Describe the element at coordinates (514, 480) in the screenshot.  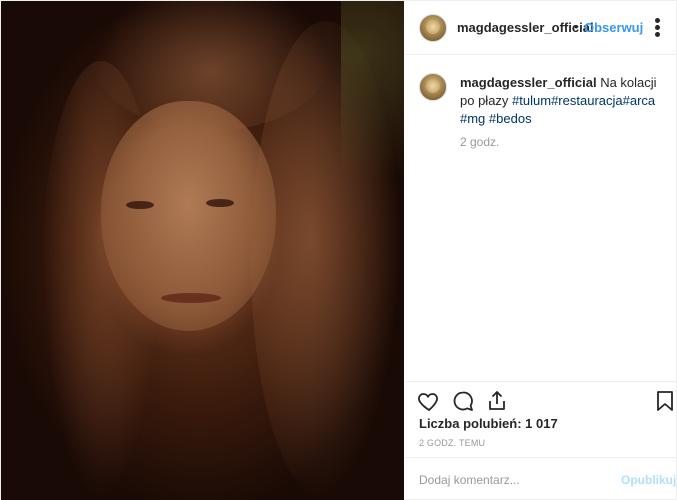
I see `comment-input` at that location.